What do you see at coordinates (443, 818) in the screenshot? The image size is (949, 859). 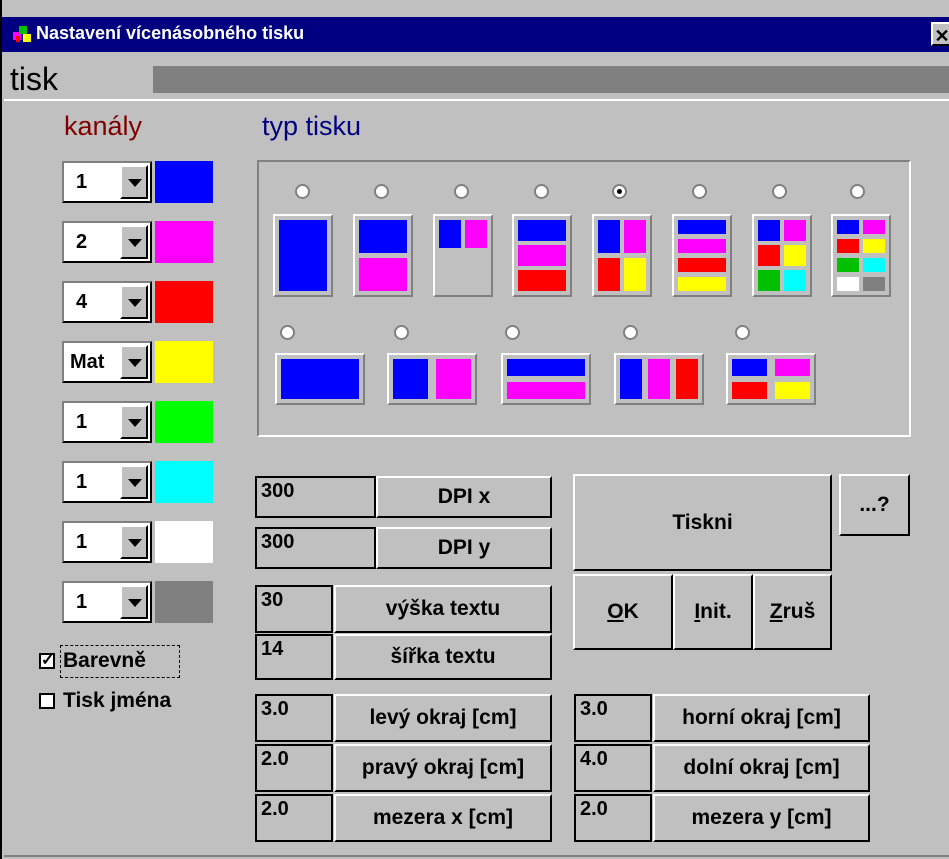 I see `gap-x-button: mezera x [cm]` at bounding box center [443, 818].